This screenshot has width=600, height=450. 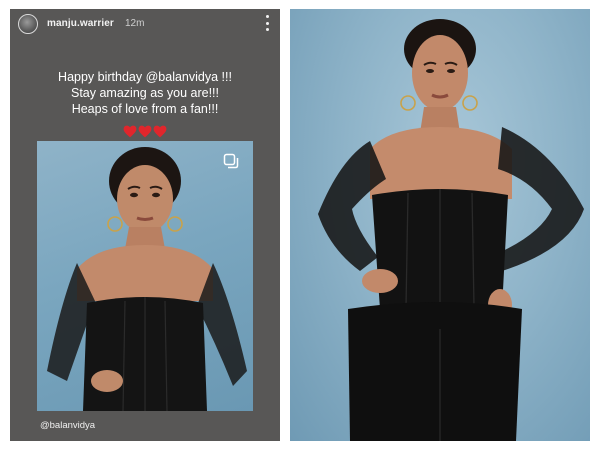 What do you see at coordinates (267, 23) in the screenshot?
I see `more-vertical-icon` at bounding box center [267, 23].